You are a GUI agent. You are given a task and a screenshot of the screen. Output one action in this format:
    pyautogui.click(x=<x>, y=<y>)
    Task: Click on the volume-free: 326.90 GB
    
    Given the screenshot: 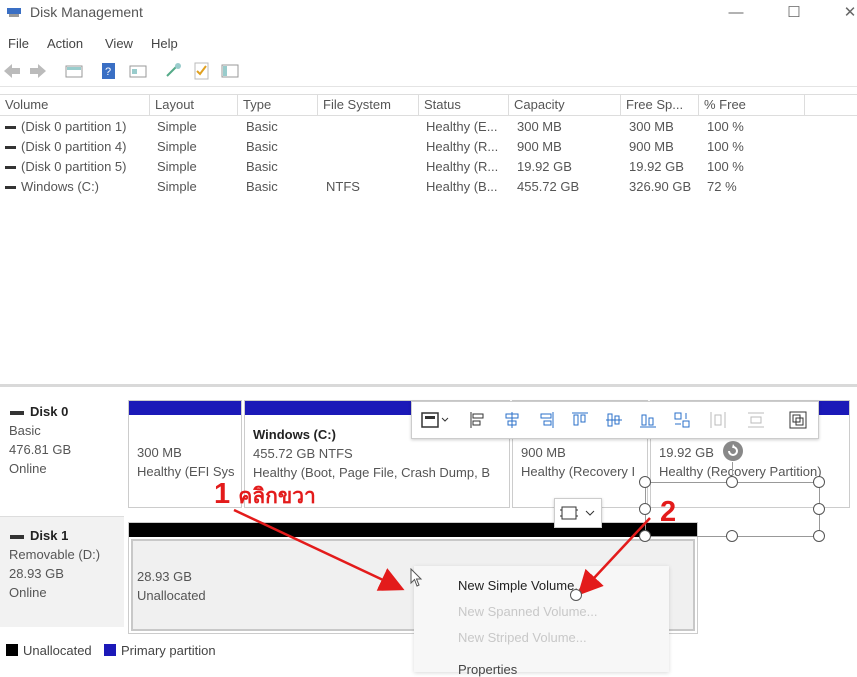 What is the action you would take?
    pyautogui.click(x=660, y=186)
    